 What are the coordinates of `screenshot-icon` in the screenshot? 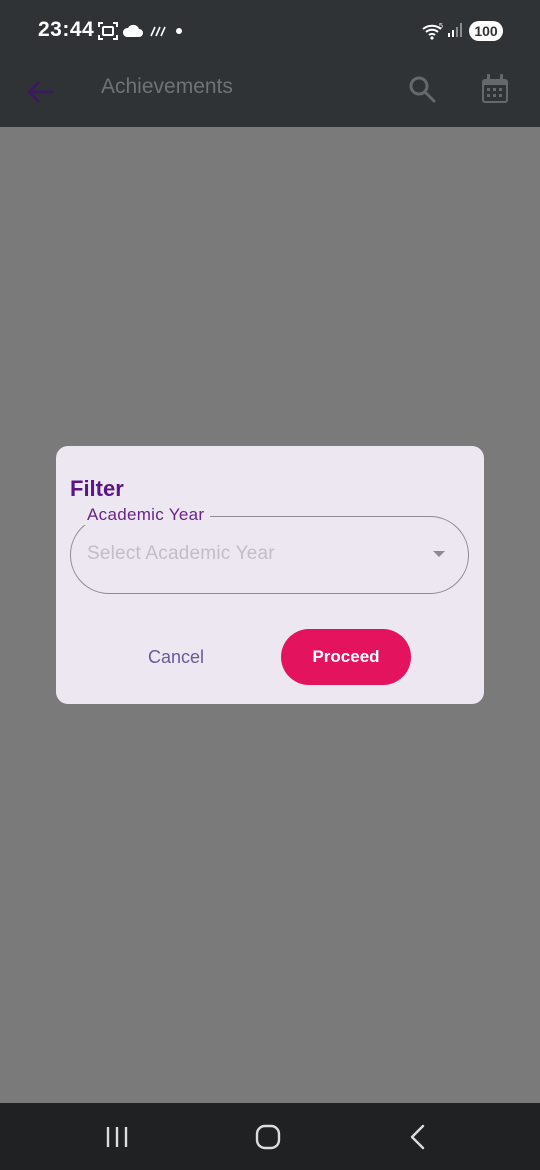 It's located at (108, 31).